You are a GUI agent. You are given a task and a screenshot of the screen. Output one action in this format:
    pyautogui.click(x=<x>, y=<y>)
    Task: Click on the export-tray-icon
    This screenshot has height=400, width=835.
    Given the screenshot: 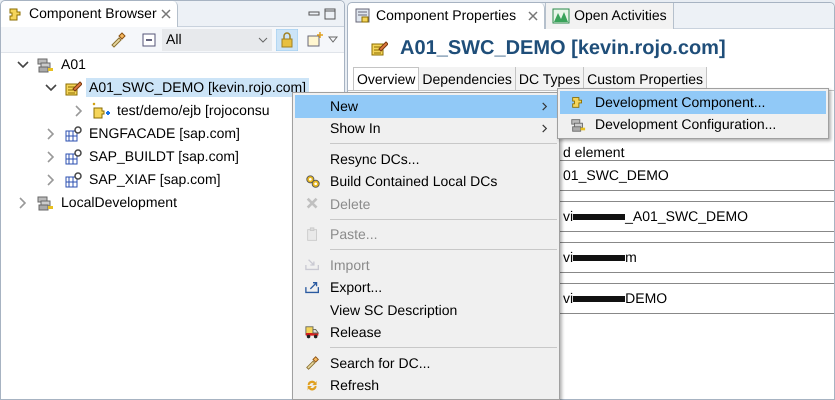 What is the action you would take?
    pyautogui.click(x=312, y=288)
    